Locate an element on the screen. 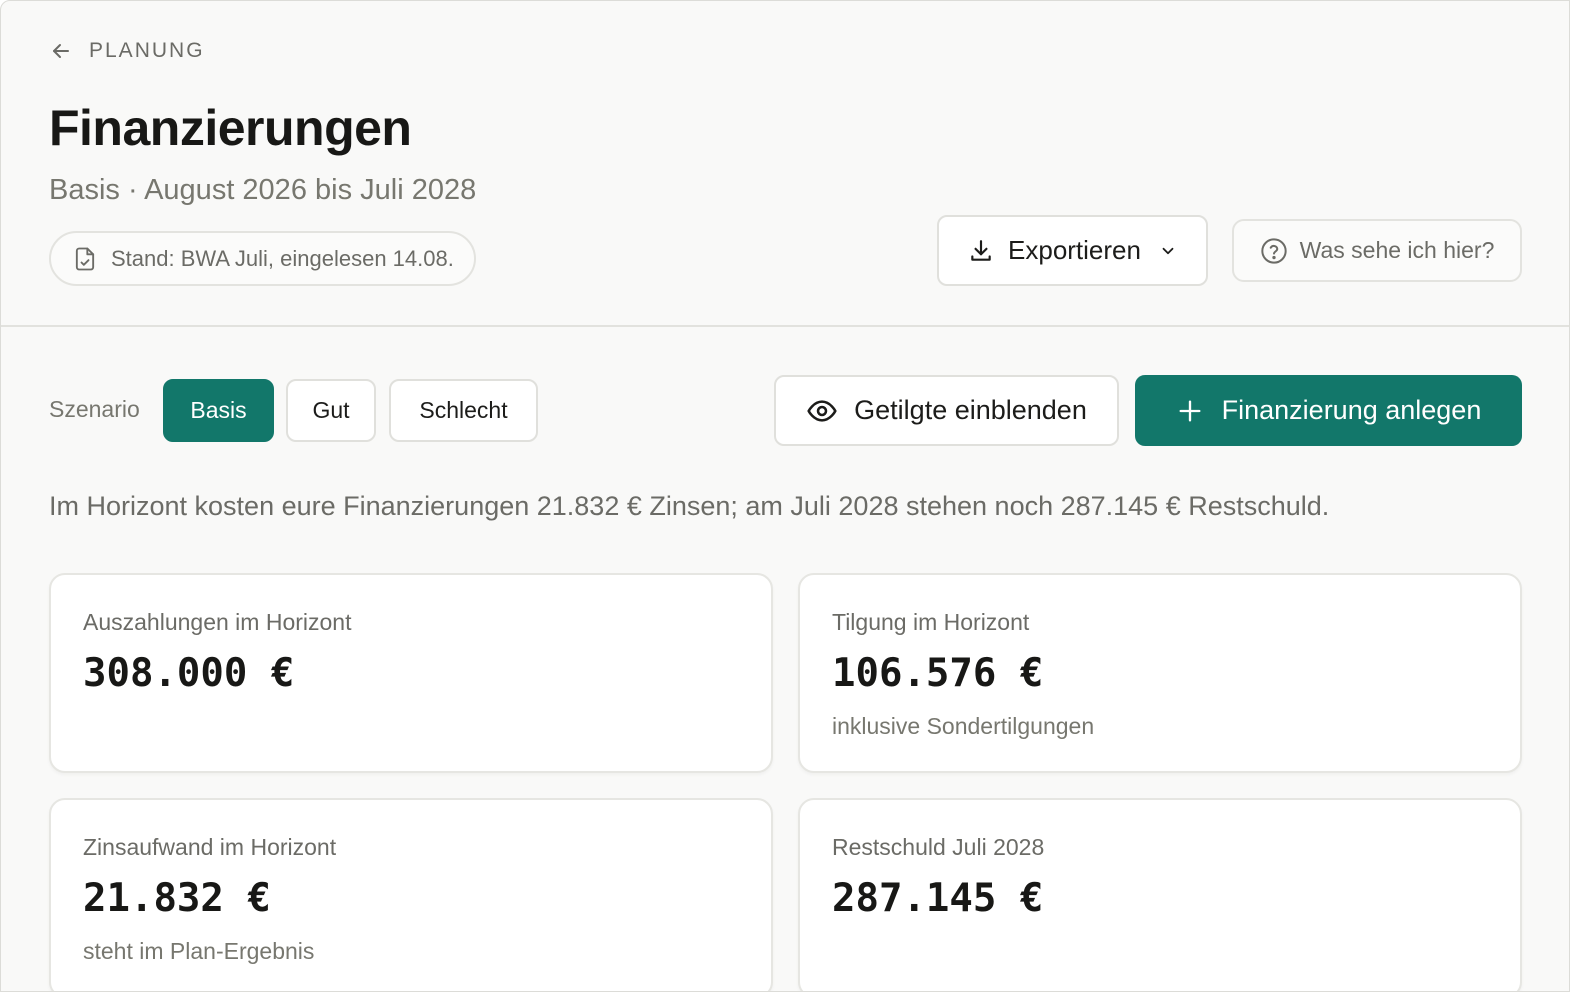  page-title: Finanzierungen is located at coordinates (230, 128).